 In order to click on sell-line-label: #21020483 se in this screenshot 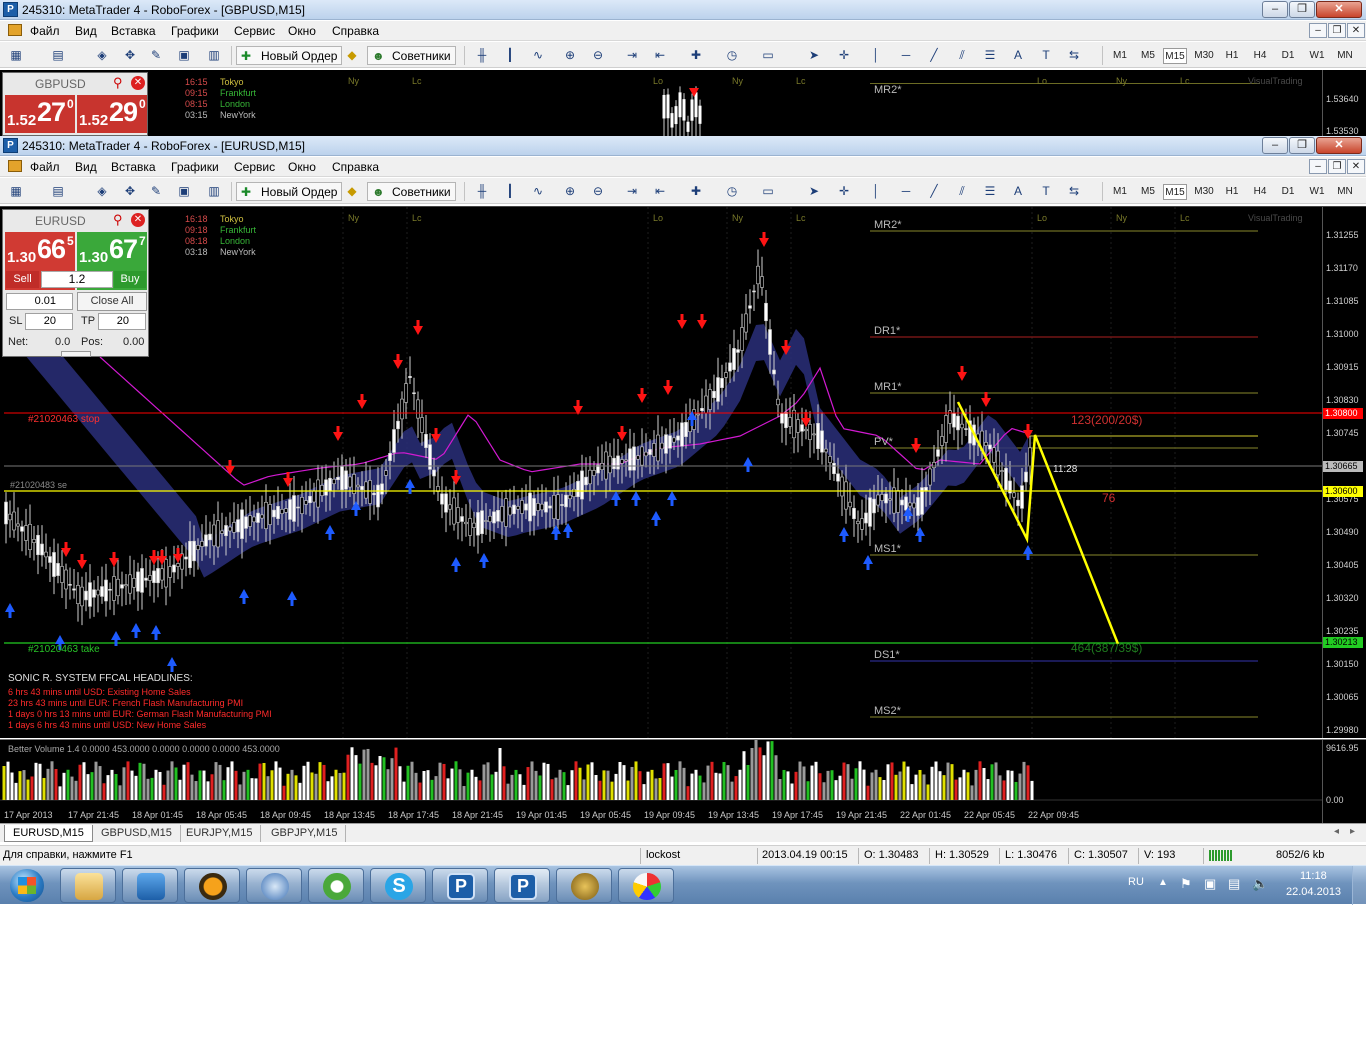, I will do `click(38, 485)`.